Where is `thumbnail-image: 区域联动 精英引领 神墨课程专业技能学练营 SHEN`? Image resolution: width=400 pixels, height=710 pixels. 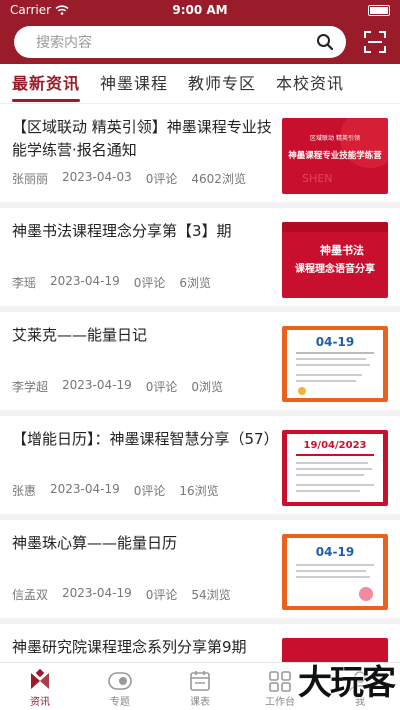 thumbnail-image: 区域联动 精英引领 神墨课程专业技能学练营 SHEN is located at coordinates (335, 156).